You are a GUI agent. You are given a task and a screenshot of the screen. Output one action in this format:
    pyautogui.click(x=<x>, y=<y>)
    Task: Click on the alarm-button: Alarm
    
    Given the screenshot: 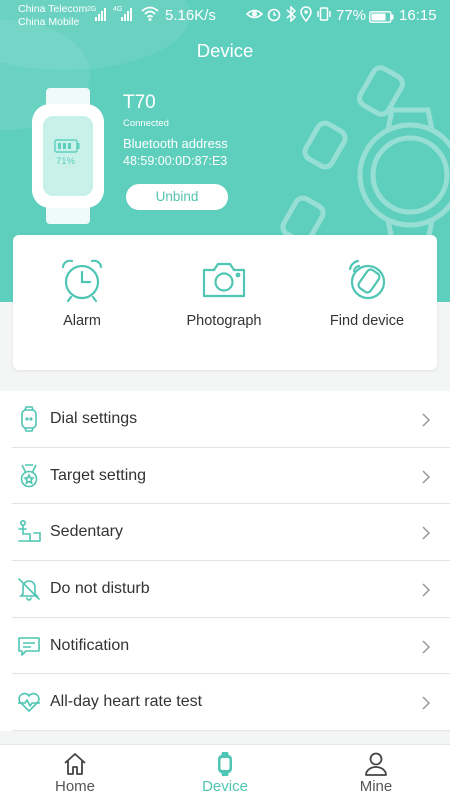 What is the action you would take?
    pyautogui.click(x=82, y=293)
    